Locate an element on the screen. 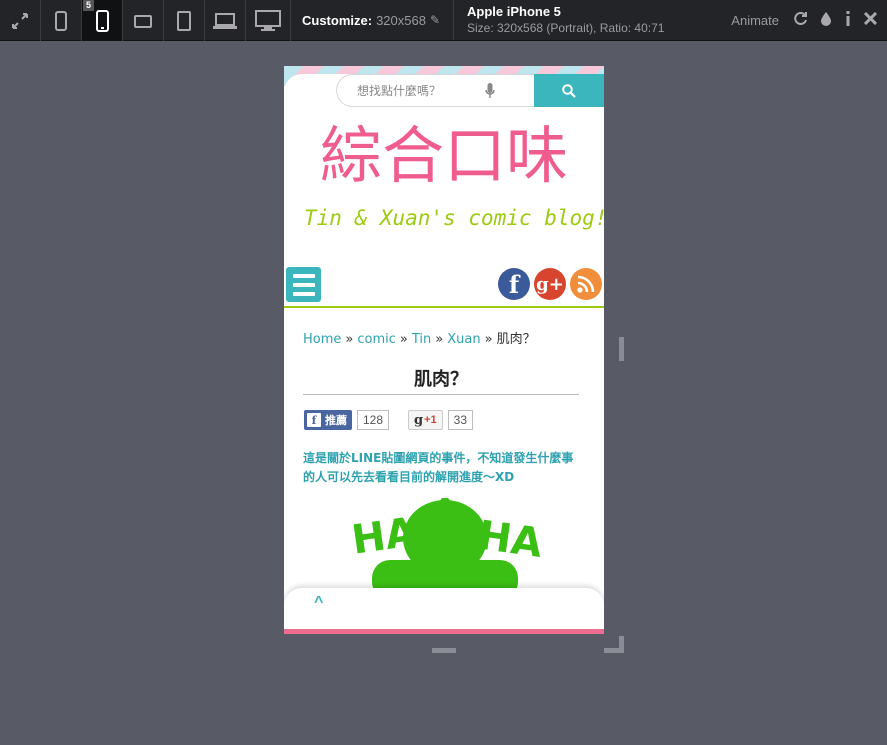 This screenshot has height=745, width=887. device-tablet-button is located at coordinates (184, 20).